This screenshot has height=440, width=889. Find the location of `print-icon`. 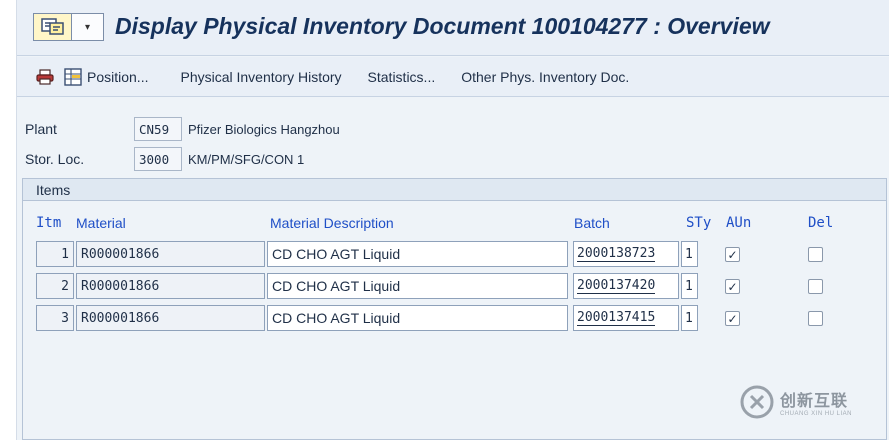

print-icon is located at coordinates (45, 77).